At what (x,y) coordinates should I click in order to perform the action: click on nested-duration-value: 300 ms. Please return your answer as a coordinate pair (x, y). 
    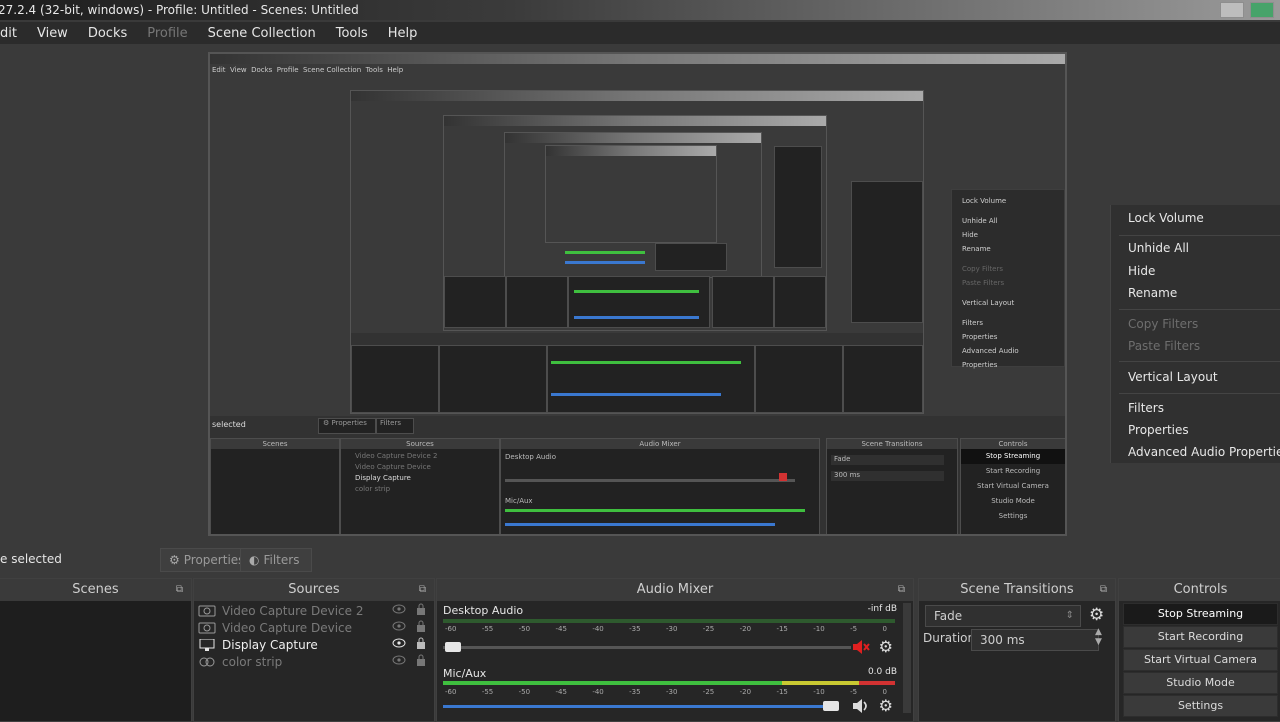
    Looking at the image, I should click on (887, 476).